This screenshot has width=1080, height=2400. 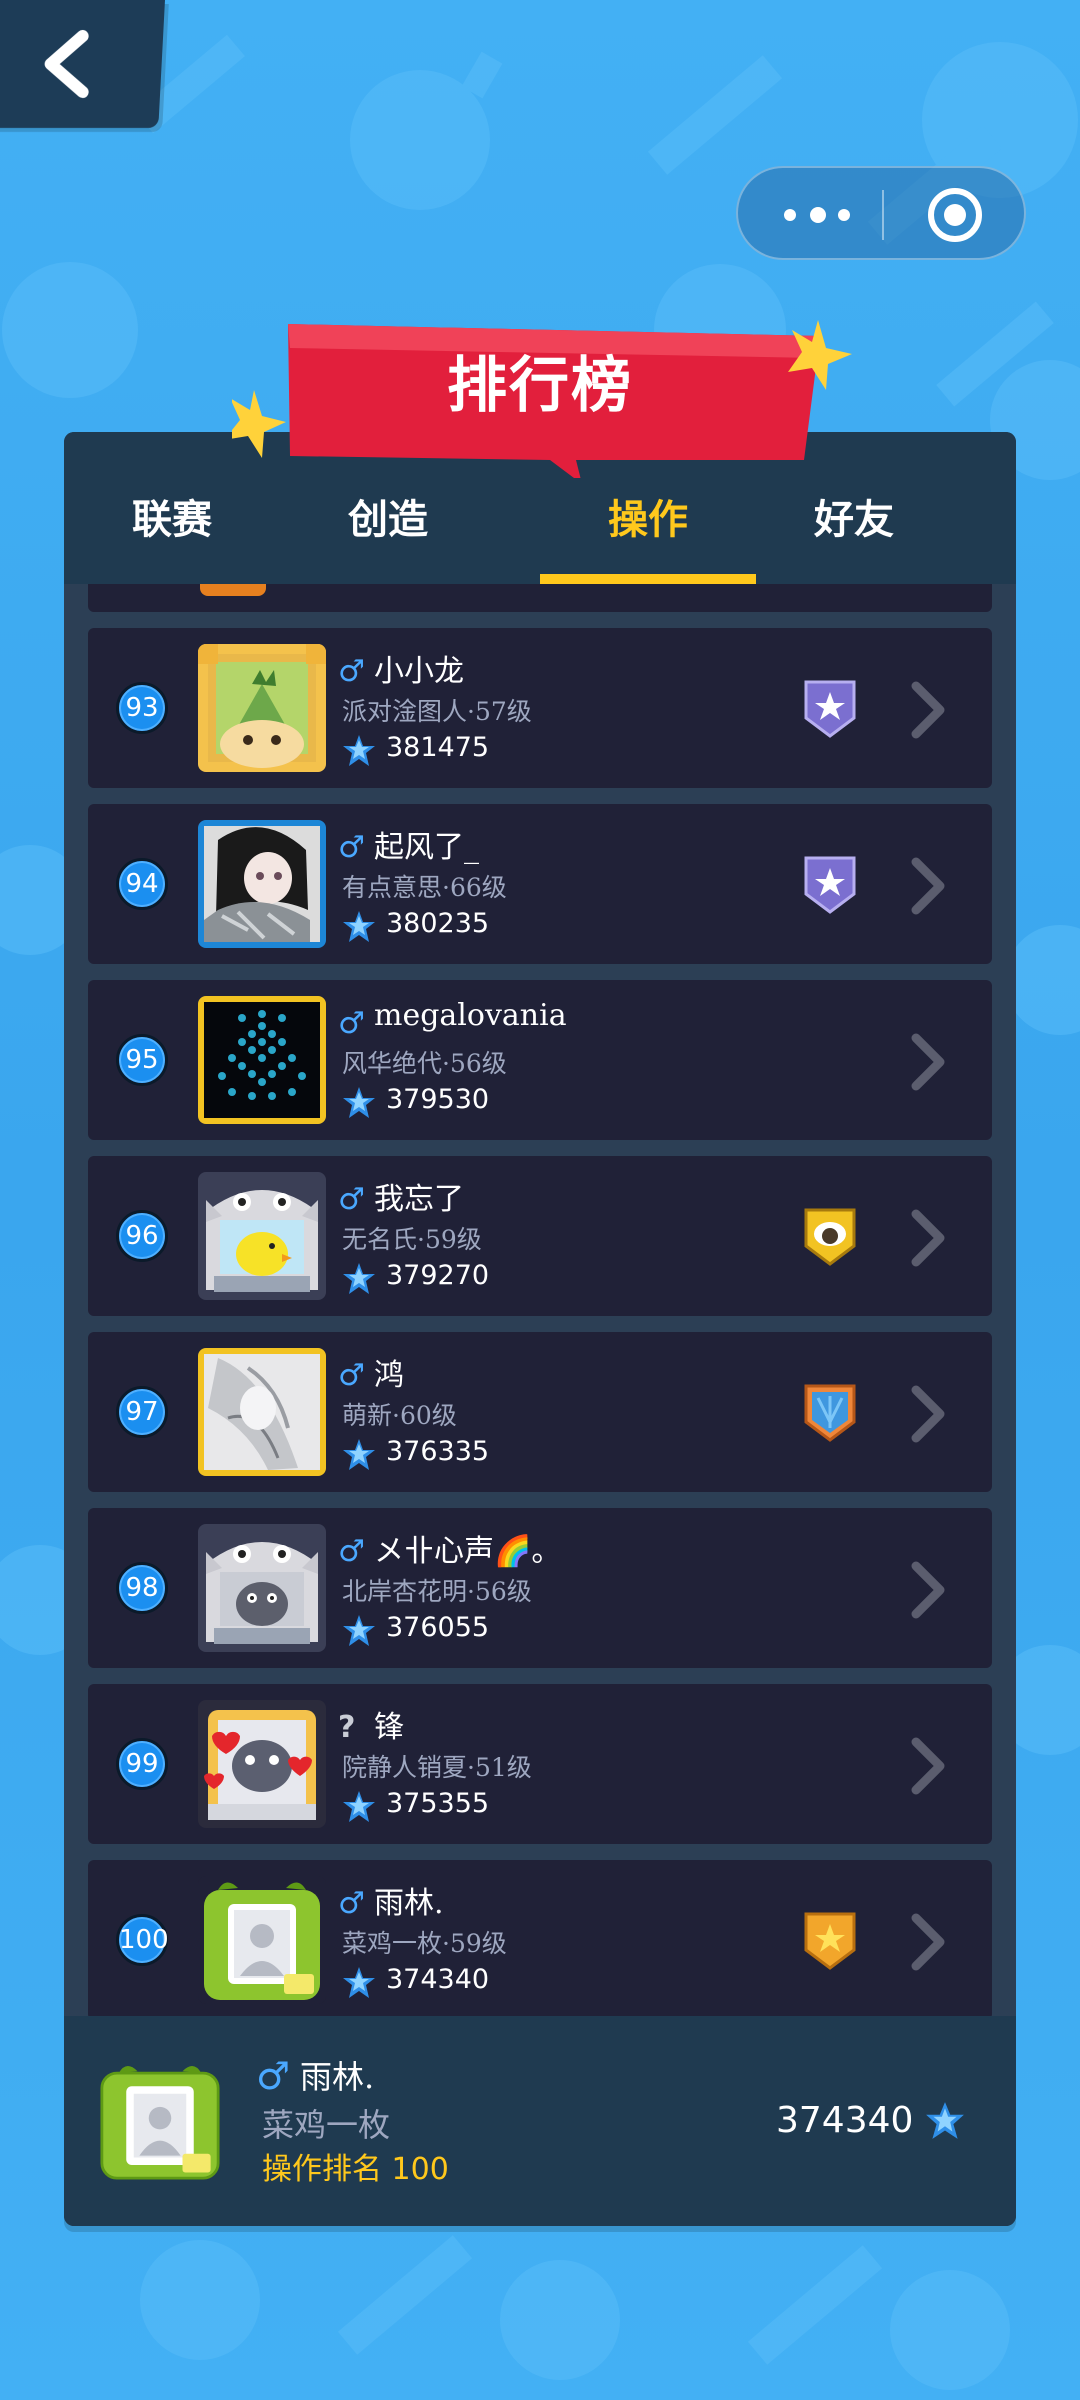 What do you see at coordinates (540, 1236) in the screenshot?
I see `list-item: 96 ♂ 我忘了无名氏·59级 379270` at bounding box center [540, 1236].